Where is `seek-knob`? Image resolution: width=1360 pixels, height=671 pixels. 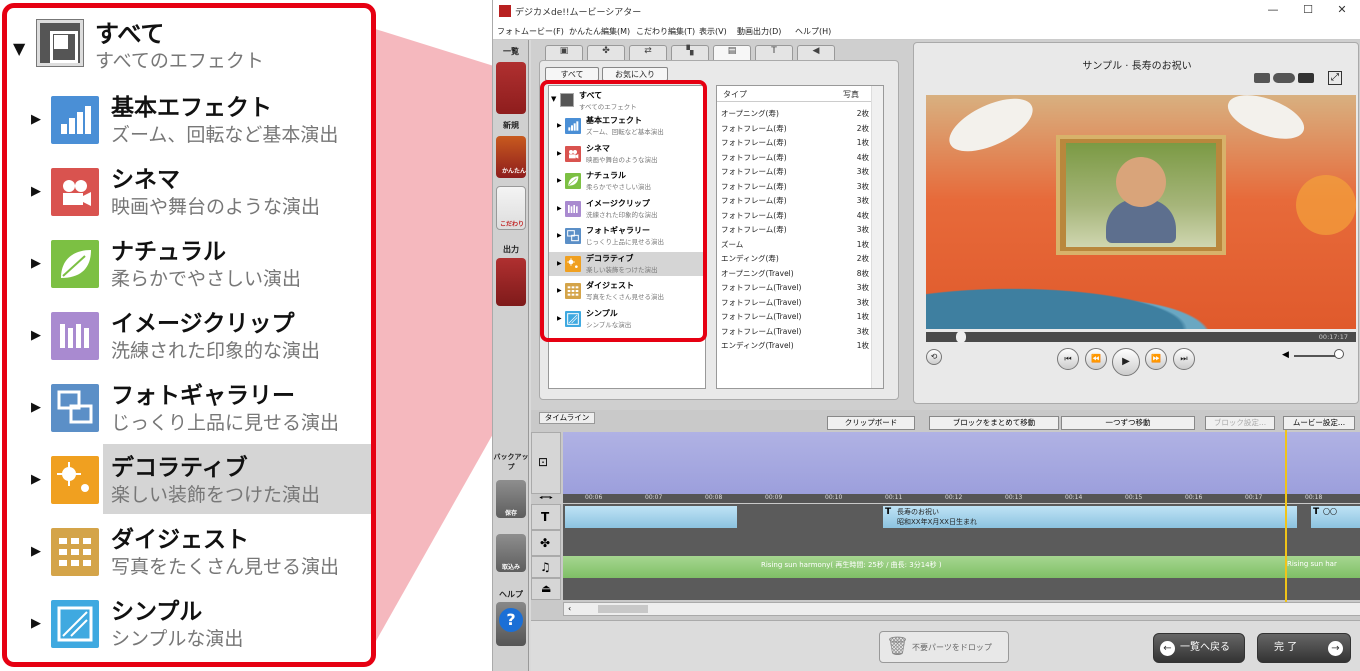
seek-knob is located at coordinates (961, 337).